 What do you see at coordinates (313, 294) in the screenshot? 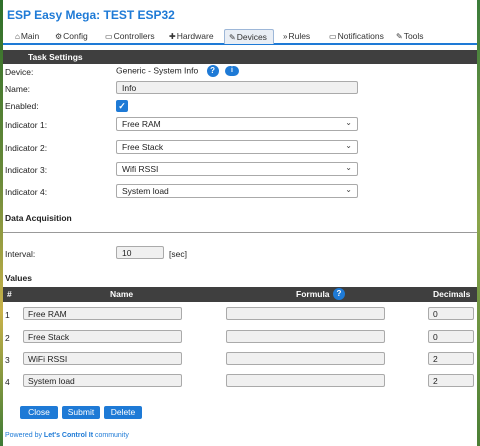
I see `col-formula-header: Formula` at bounding box center [313, 294].